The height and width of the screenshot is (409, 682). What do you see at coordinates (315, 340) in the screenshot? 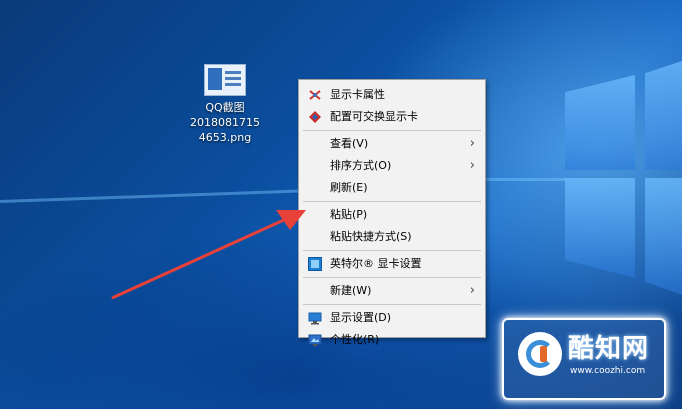
I see `personalize-icon` at bounding box center [315, 340].